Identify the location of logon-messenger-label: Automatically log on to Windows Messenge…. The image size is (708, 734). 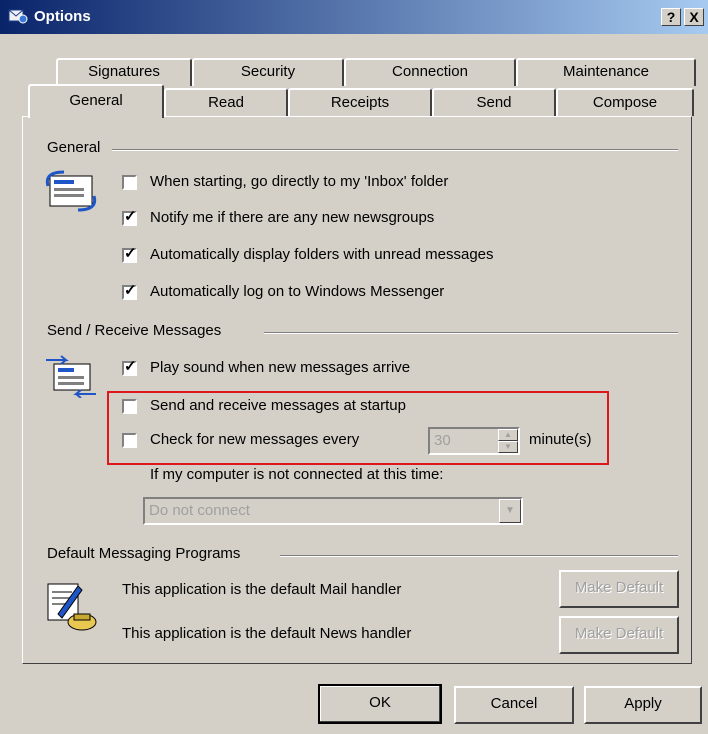
(297, 291).